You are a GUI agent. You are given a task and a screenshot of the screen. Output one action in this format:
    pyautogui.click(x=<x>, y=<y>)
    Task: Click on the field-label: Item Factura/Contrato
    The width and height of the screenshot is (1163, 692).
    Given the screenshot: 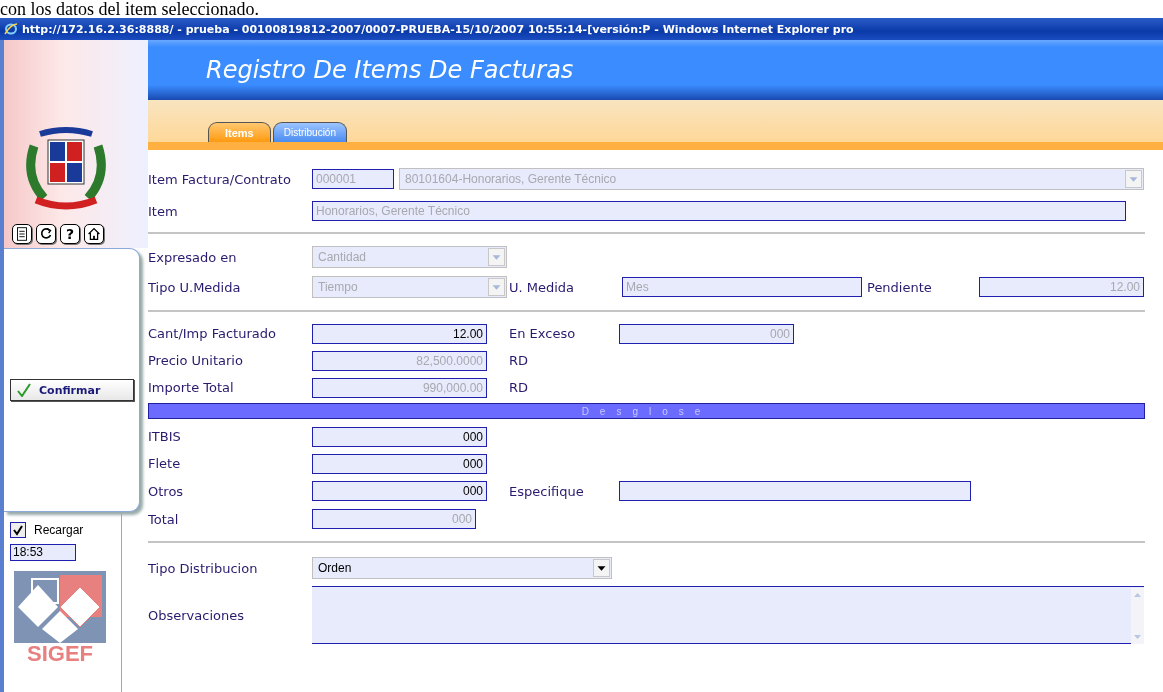 What is the action you would take?
    pyautogui.click(x=220, y=179)
    